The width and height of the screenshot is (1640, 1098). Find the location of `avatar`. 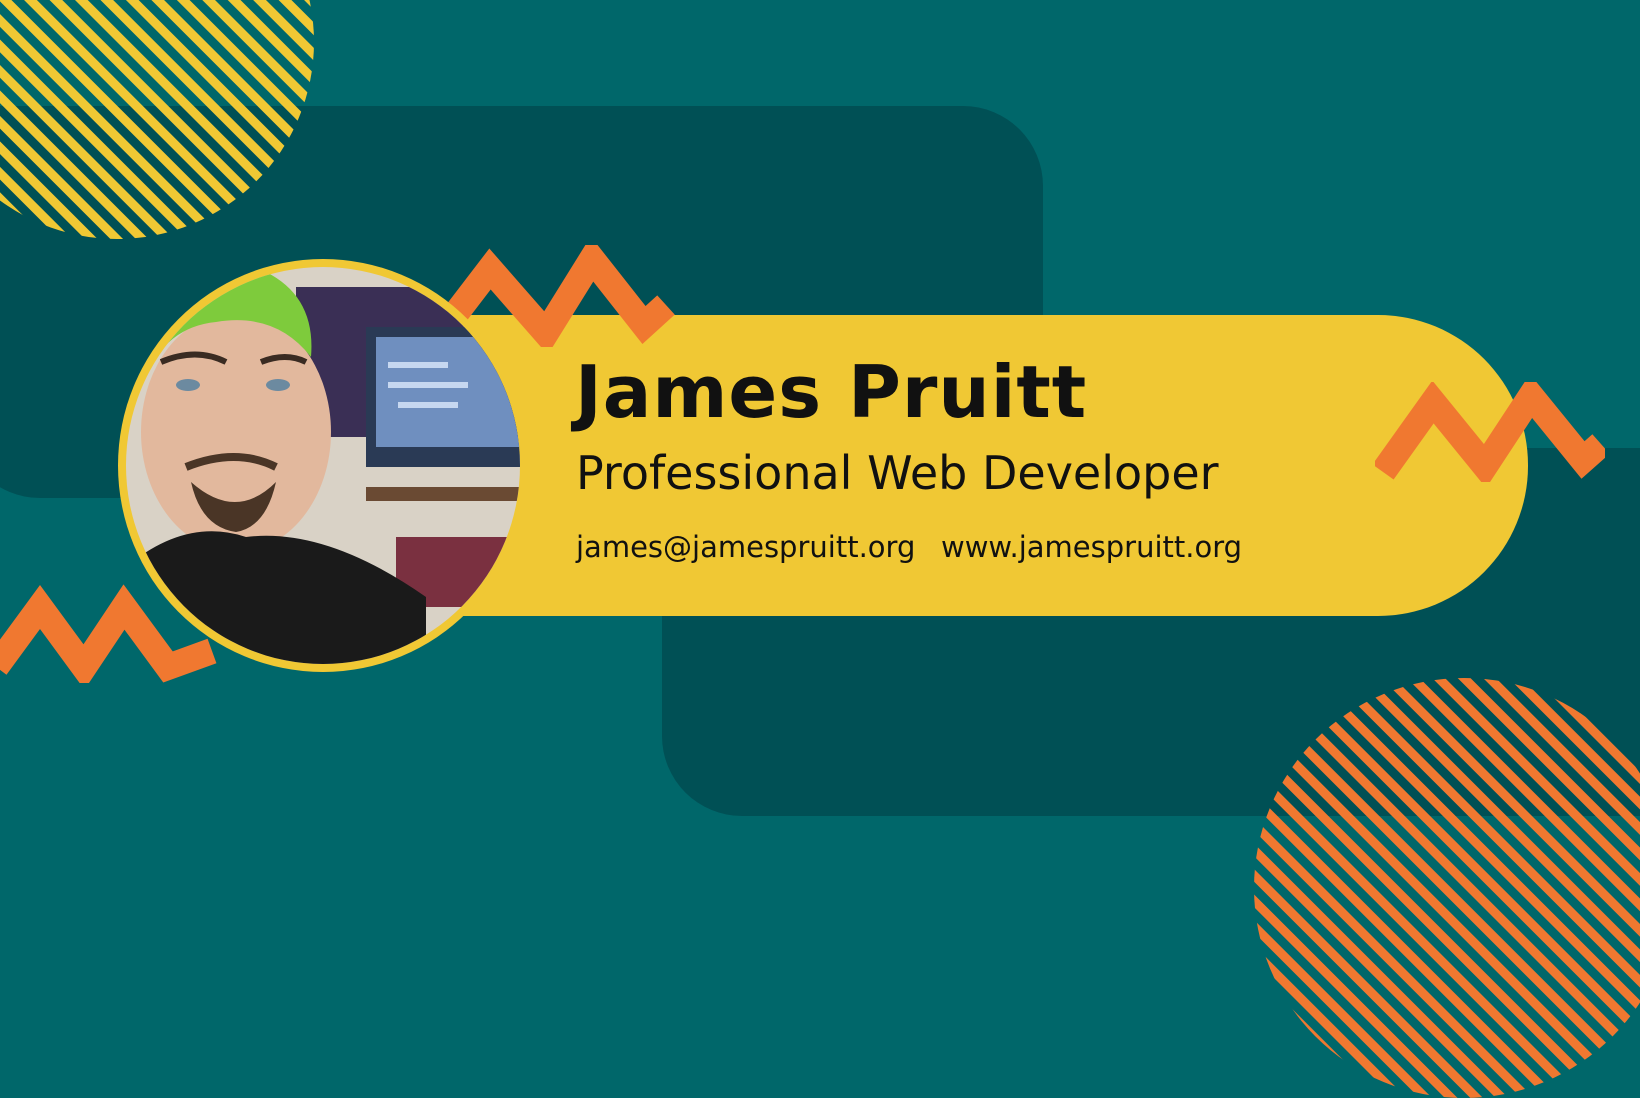

avatar is located at coordinates (323, 465).